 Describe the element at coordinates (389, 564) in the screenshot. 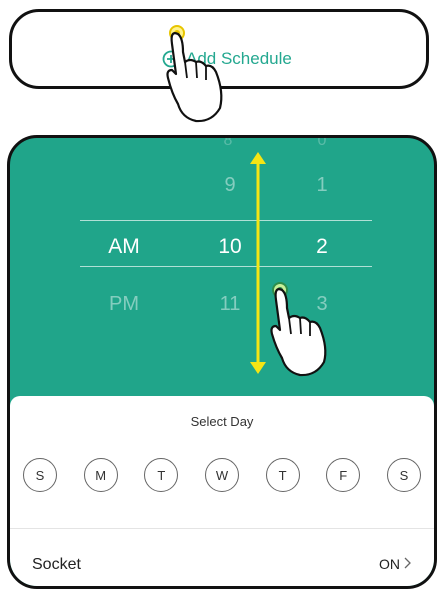

I see `socket-state-value: ON` at that location.